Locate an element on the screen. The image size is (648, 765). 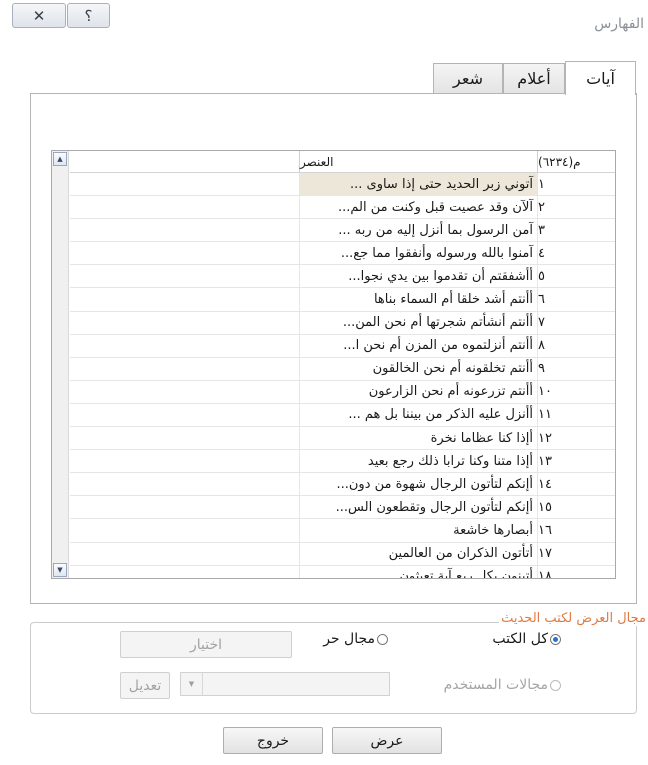
display-scope-title: مجال العرض لكتب الحديث is located at coordinates (573, 618).